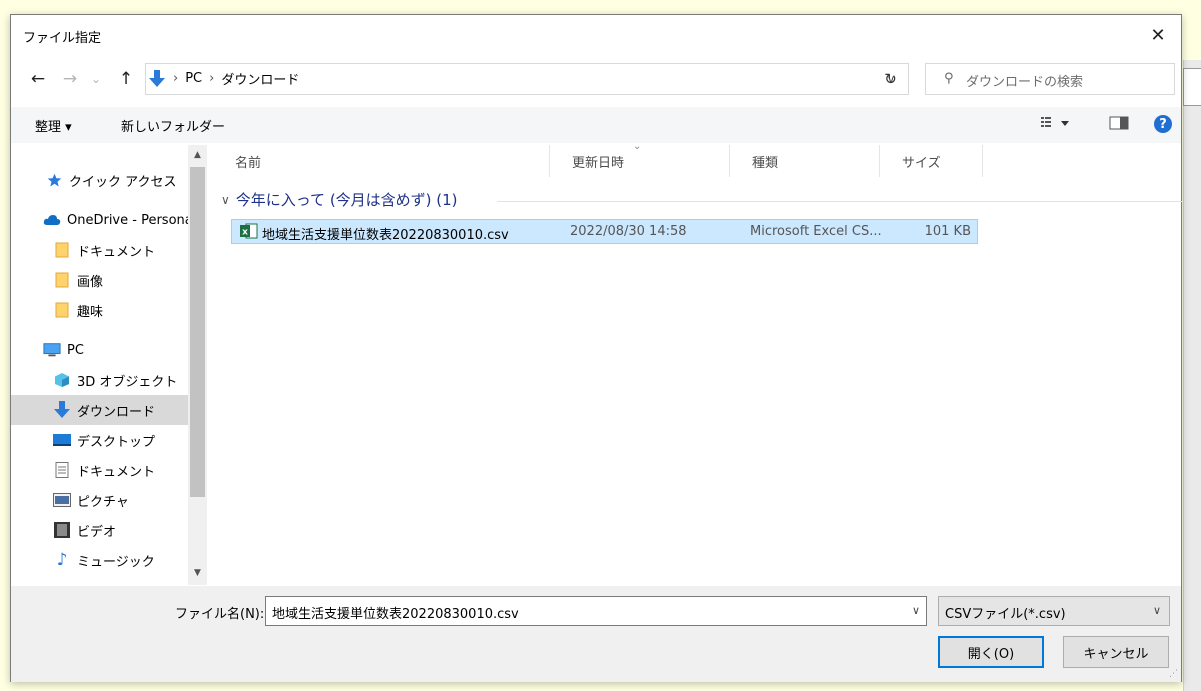 This screenshot has height=691, width=1201. I want to click on sidebar-item-pictures: ピクチャ, so click(109, 500).